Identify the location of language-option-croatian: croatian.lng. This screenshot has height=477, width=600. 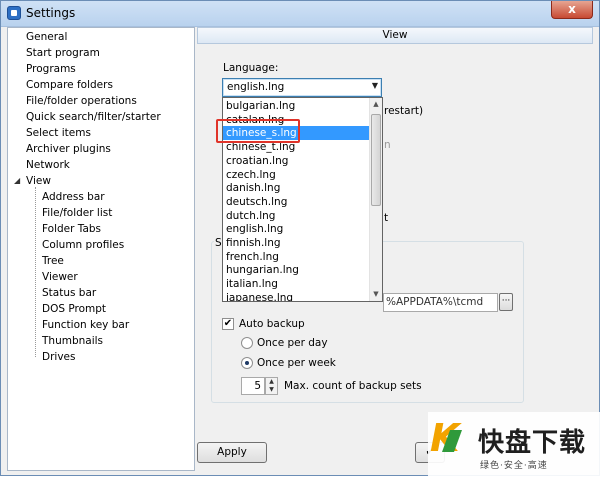
(296, 161).